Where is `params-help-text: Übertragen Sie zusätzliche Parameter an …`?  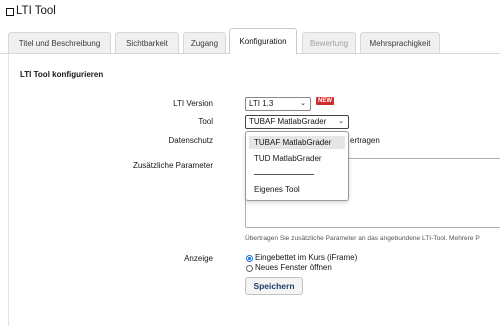 params-help-text: Übertragen Sie zusätzliche Parameter an … is located at coordinates (362, 238).